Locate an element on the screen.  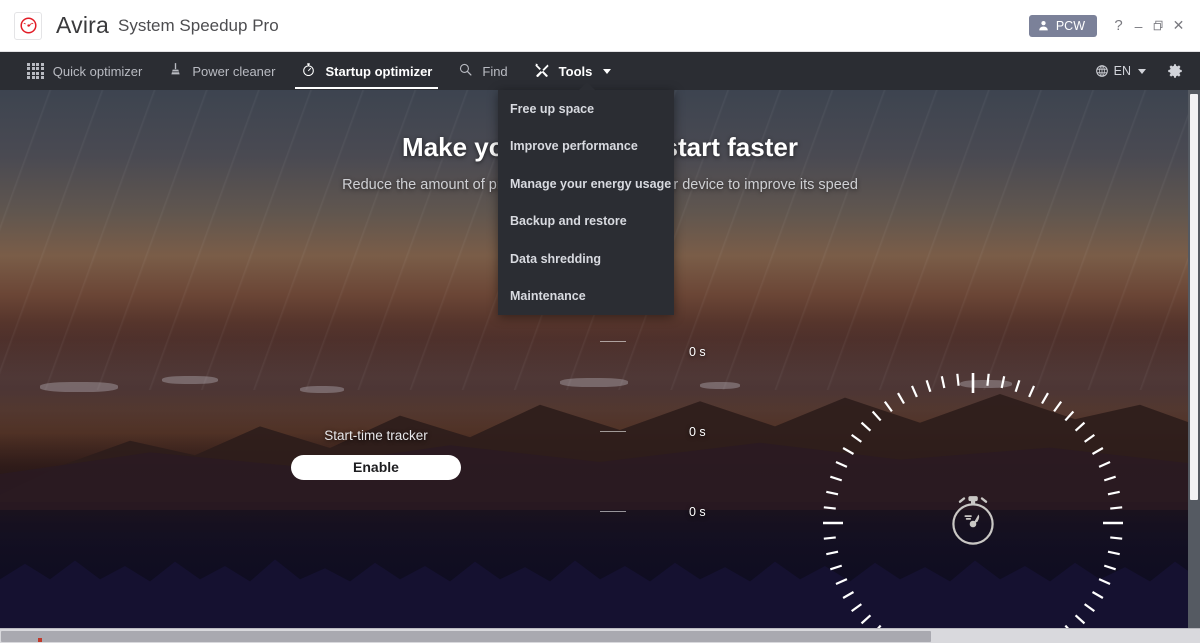
readout-value-1: 0 s is located at coordinates (697, 352).